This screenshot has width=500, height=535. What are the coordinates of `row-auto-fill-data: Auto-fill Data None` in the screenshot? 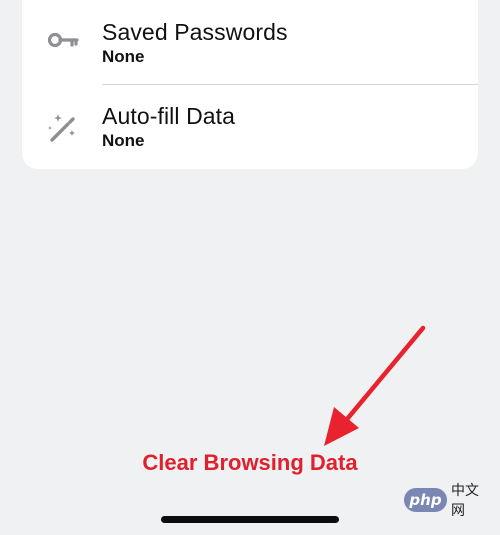 It's located at (250, 126).